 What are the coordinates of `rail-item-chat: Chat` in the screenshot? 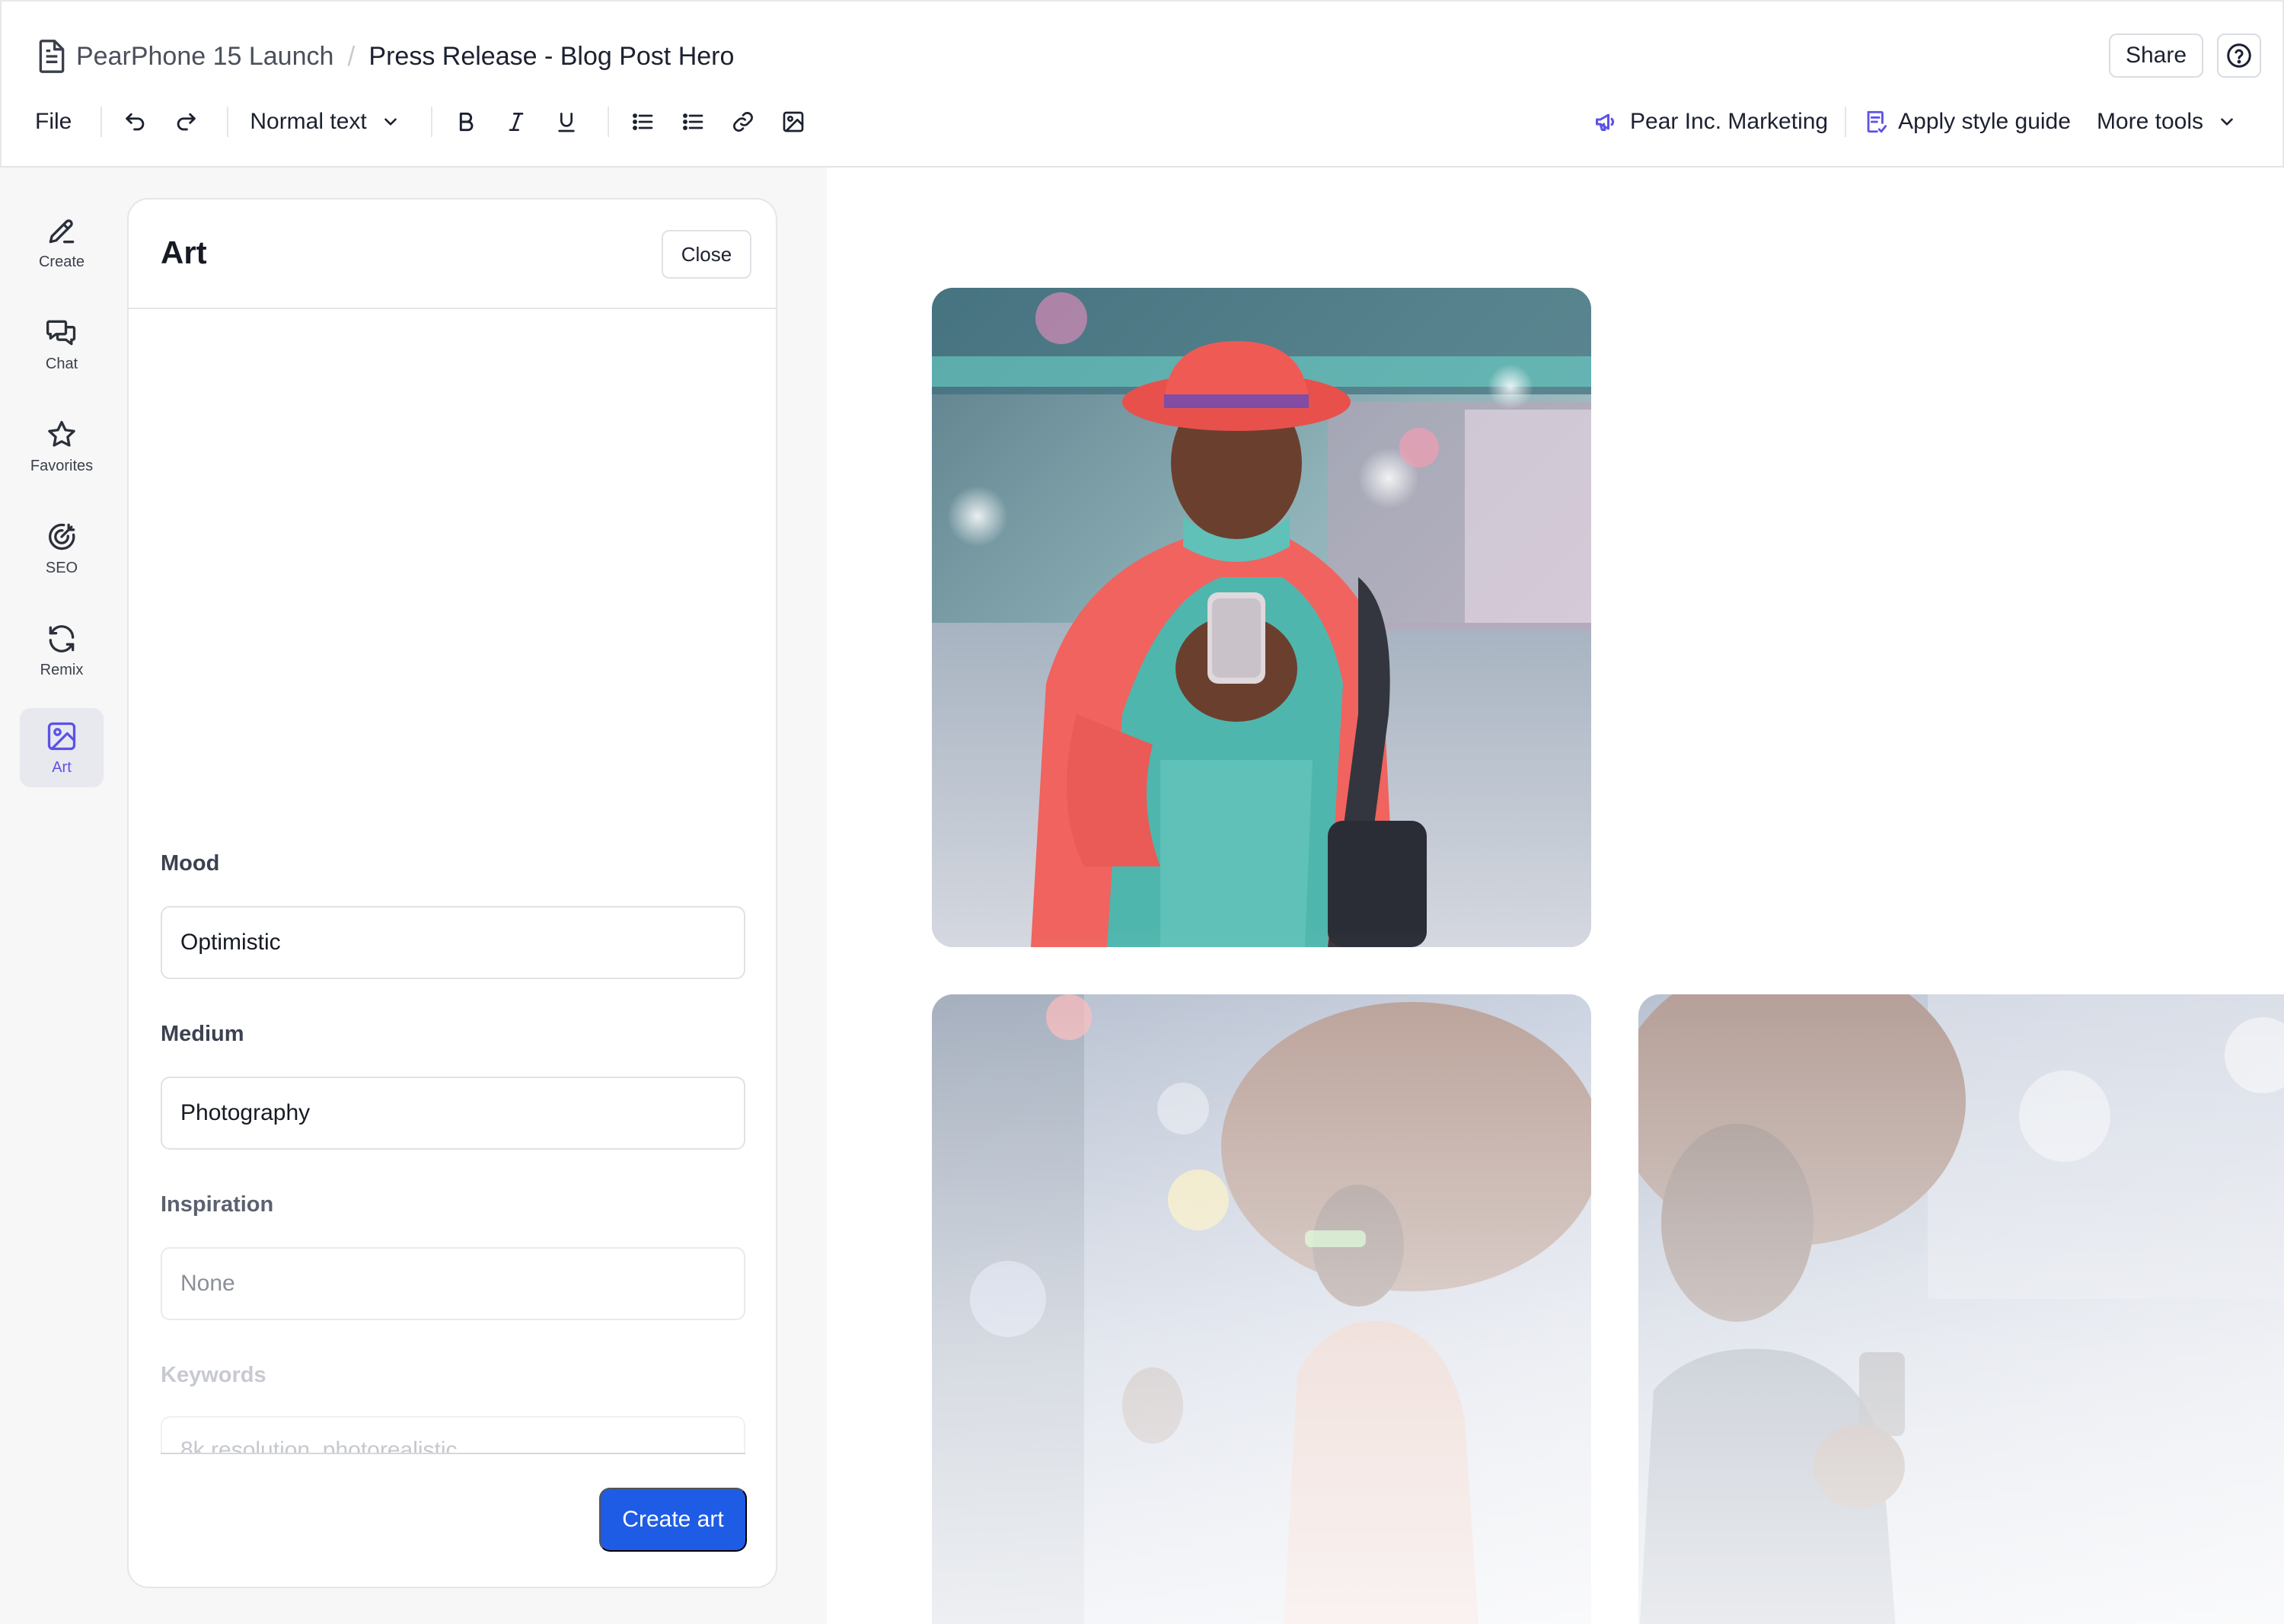 It's located at (62, 345).